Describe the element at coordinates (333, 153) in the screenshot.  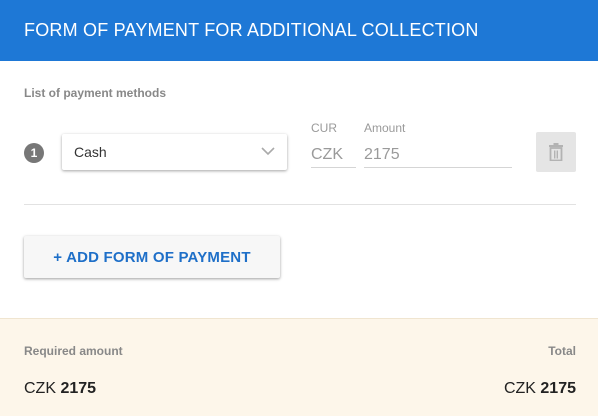
I see `currency-field` at that location.